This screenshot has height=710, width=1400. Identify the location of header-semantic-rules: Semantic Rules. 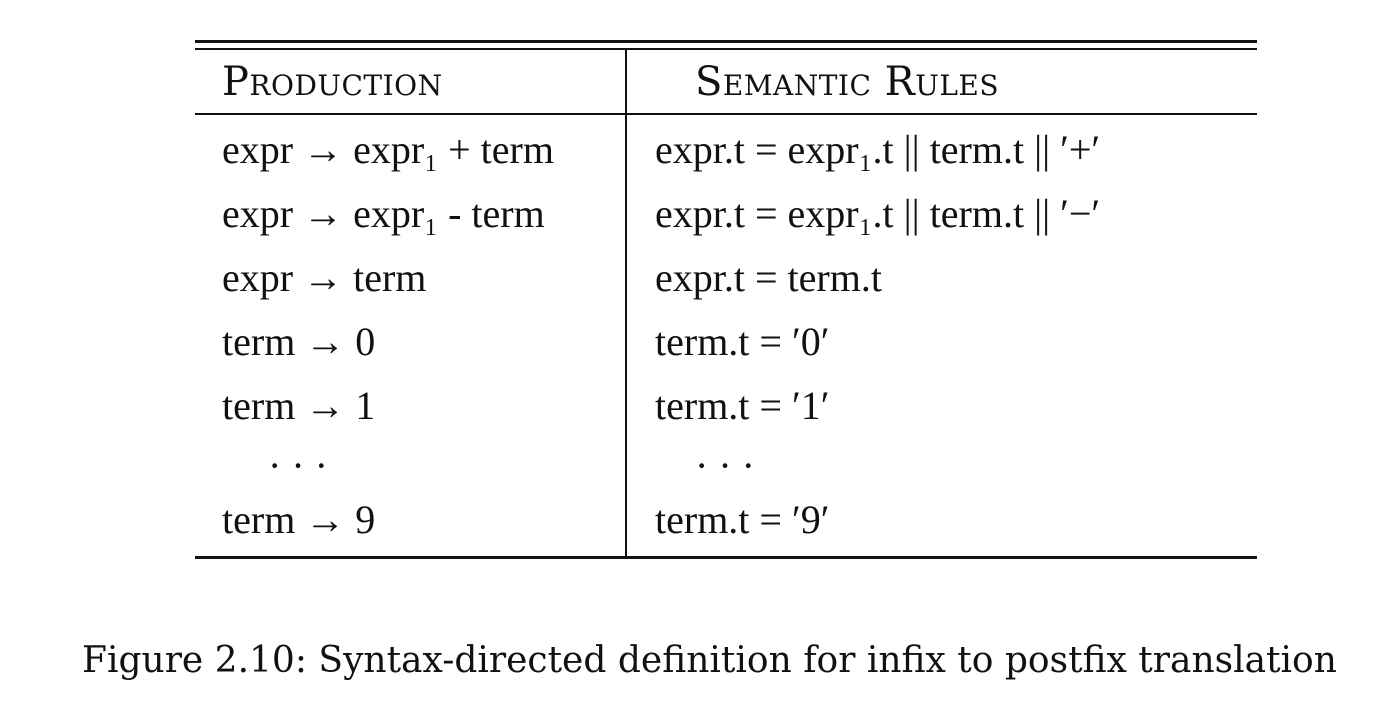
(847, 82).